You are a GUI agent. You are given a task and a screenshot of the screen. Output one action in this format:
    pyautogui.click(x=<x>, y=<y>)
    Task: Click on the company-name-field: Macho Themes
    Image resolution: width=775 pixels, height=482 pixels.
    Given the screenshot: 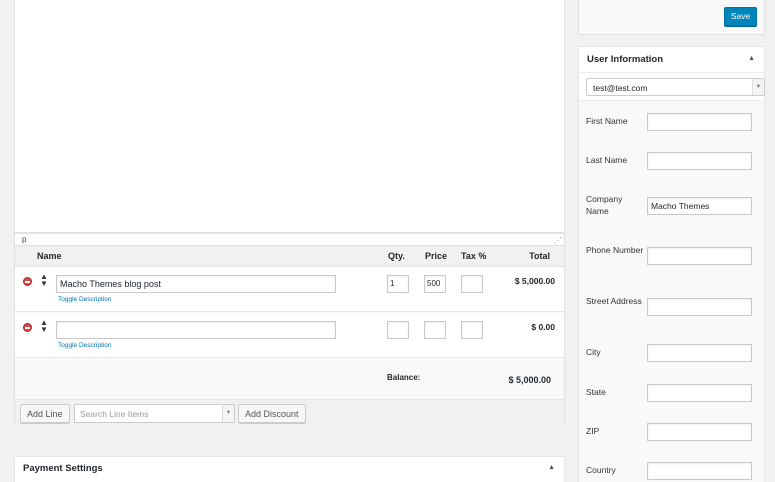 What is the action you would take?
    pyautogui.click(x=699, y=206)
    